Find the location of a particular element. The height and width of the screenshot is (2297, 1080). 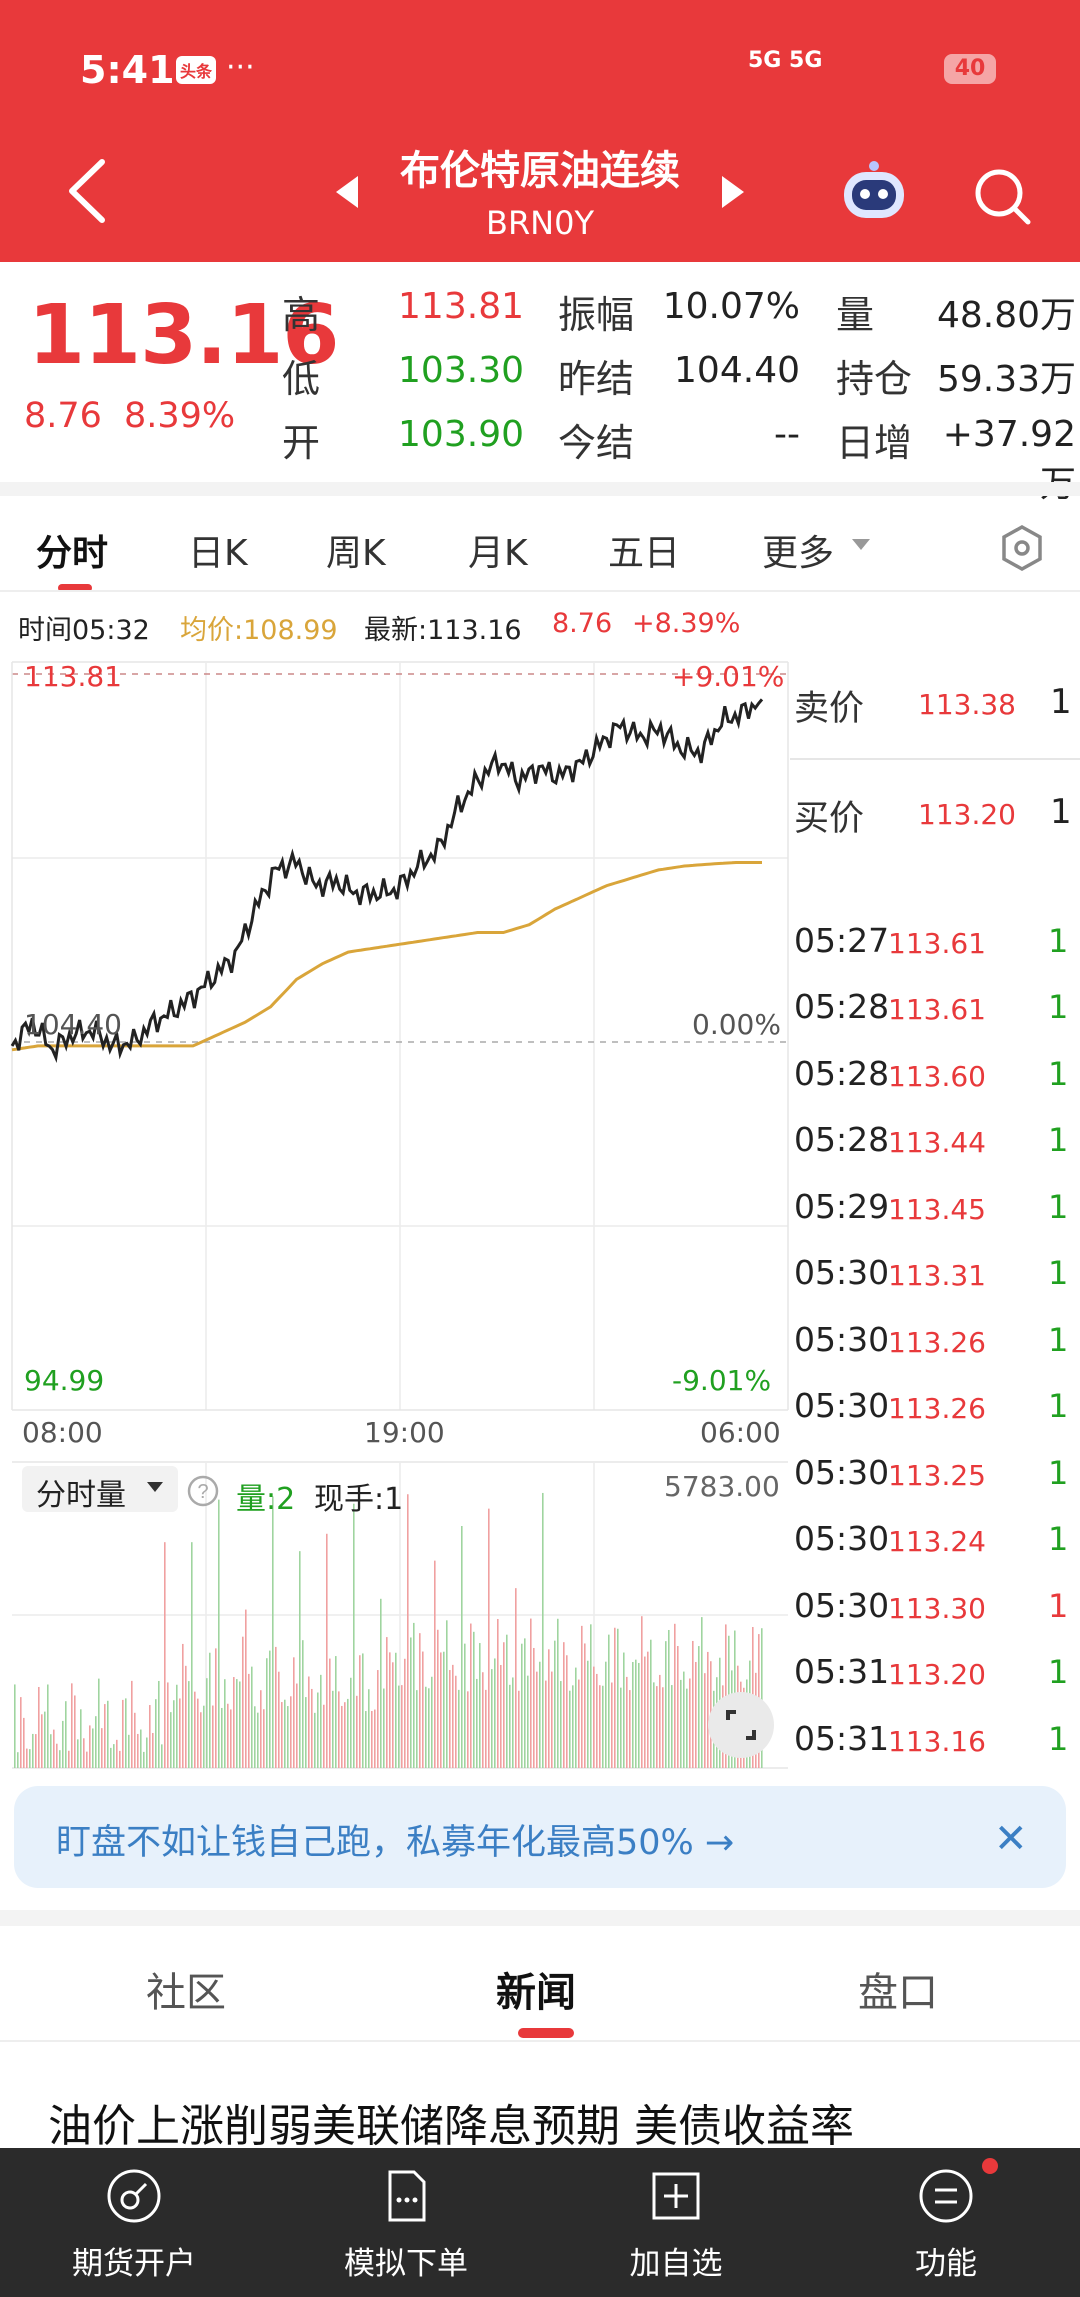

y-axis-bottom-pct: -9.01% is located at coordinates (722, 1380).